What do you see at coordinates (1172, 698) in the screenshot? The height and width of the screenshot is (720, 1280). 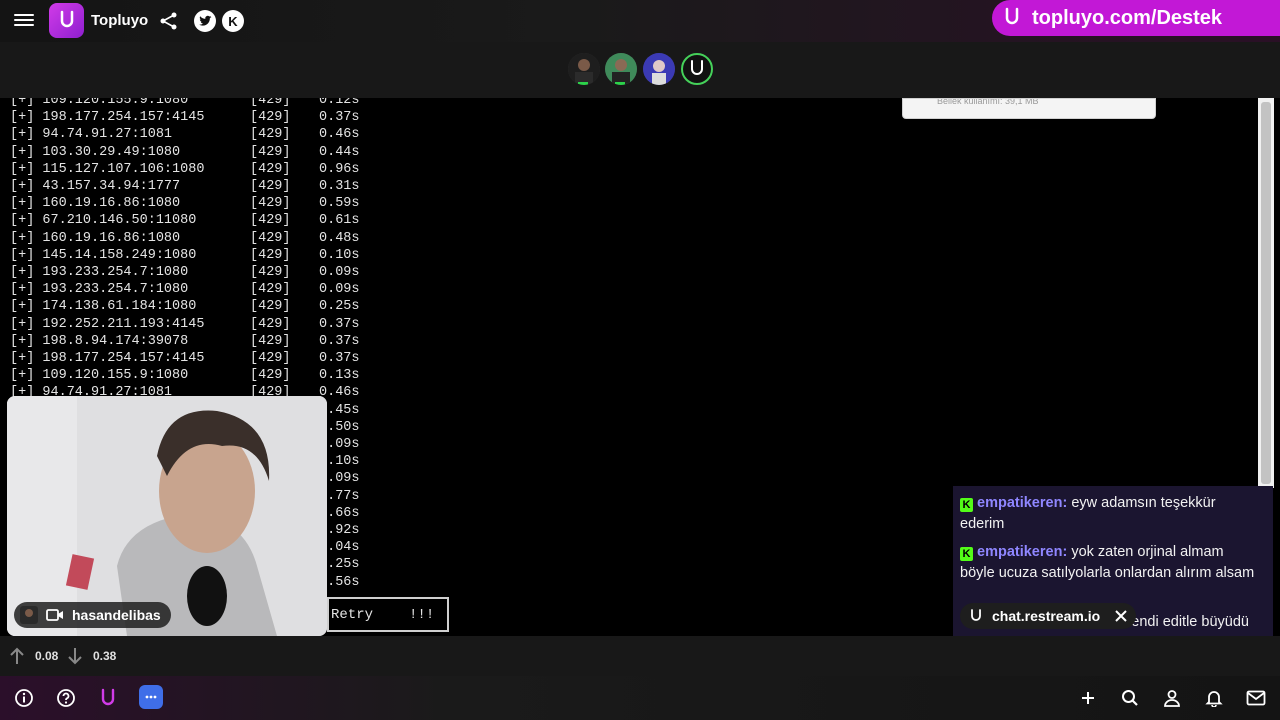 I see `user-icon` at bounding box center [1172, 698].